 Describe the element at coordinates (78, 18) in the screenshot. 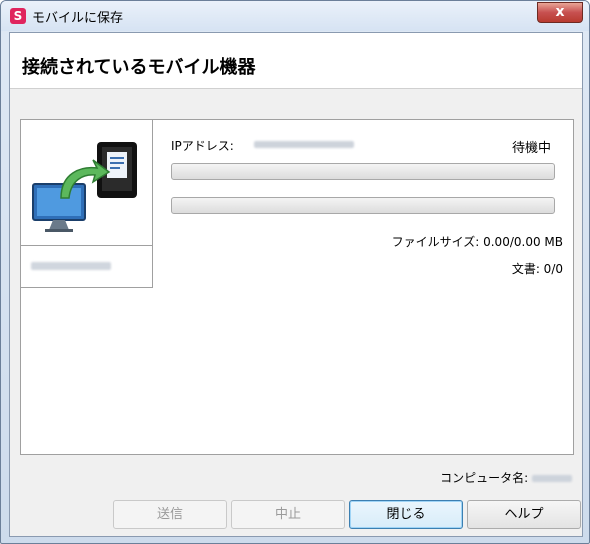

I see `window-title: モバイルに保存` at that location.